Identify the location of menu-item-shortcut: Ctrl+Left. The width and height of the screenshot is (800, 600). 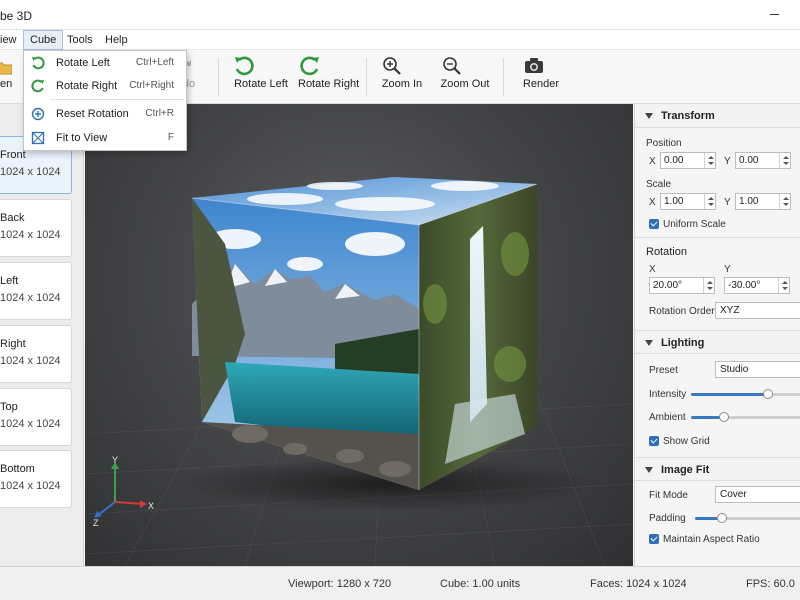
(154, 62).